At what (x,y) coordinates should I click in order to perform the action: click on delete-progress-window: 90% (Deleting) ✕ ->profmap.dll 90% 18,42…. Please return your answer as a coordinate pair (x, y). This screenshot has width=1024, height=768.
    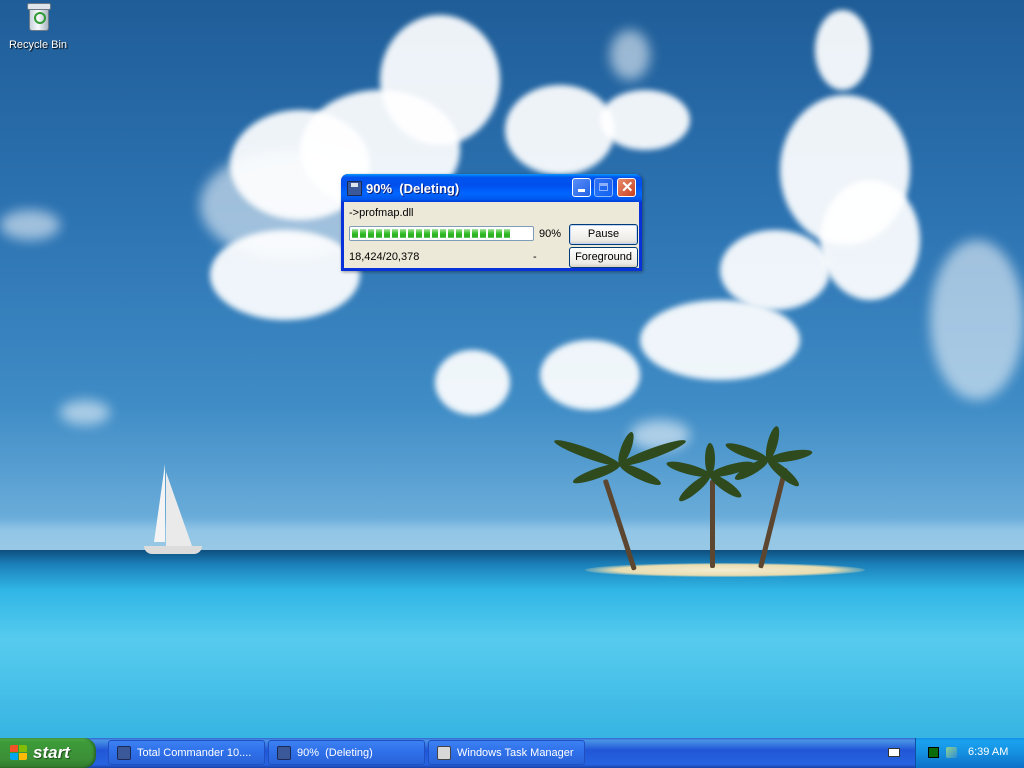
    Looking at the image, I should click on (491, 222).